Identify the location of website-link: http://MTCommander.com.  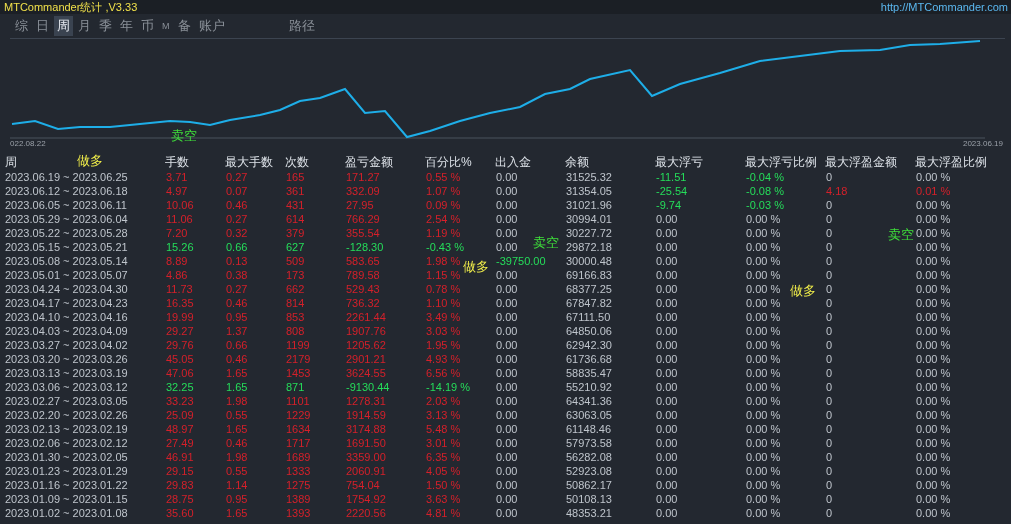
(944, 7).